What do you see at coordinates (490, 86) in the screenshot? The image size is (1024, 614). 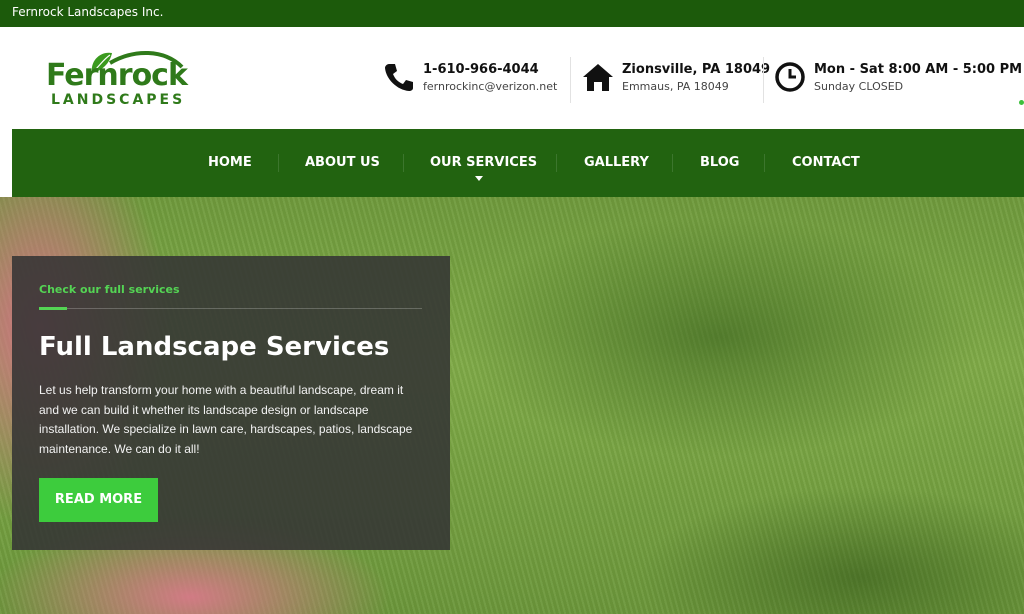 I see `email-address: fernrockinc@verizon.net` at bounding box center [490, 86].